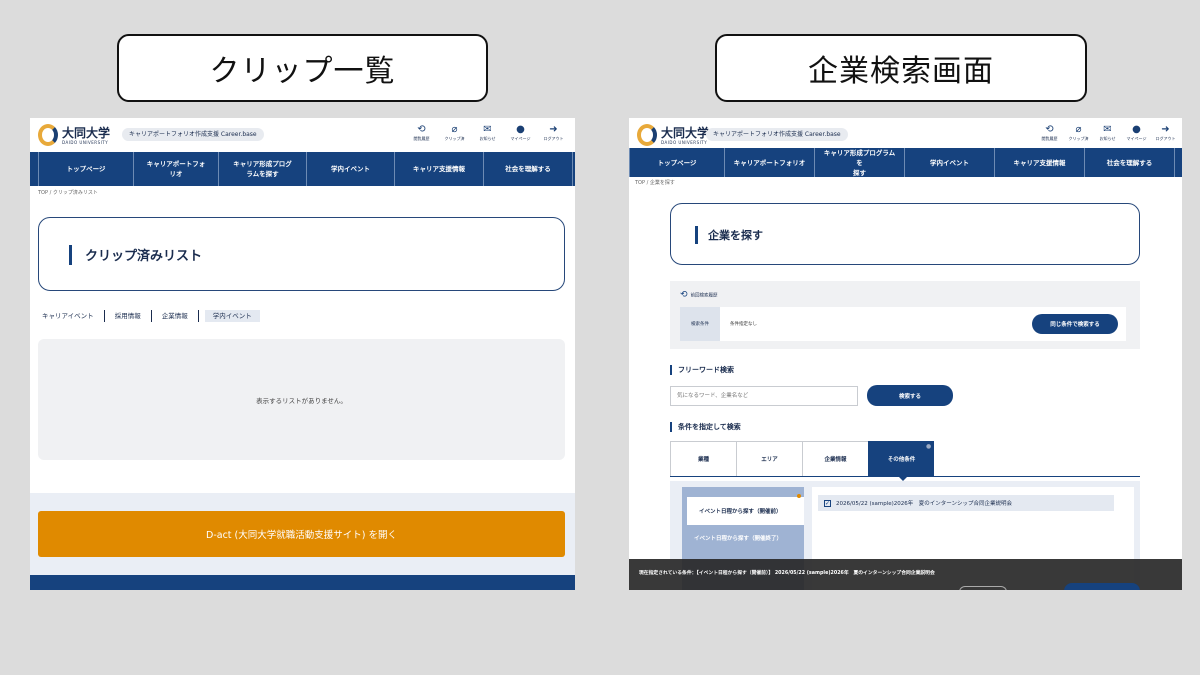 The image size is (1200, 675). I want to click on tab-campus-events: 学内イベント, so click(232, 316).